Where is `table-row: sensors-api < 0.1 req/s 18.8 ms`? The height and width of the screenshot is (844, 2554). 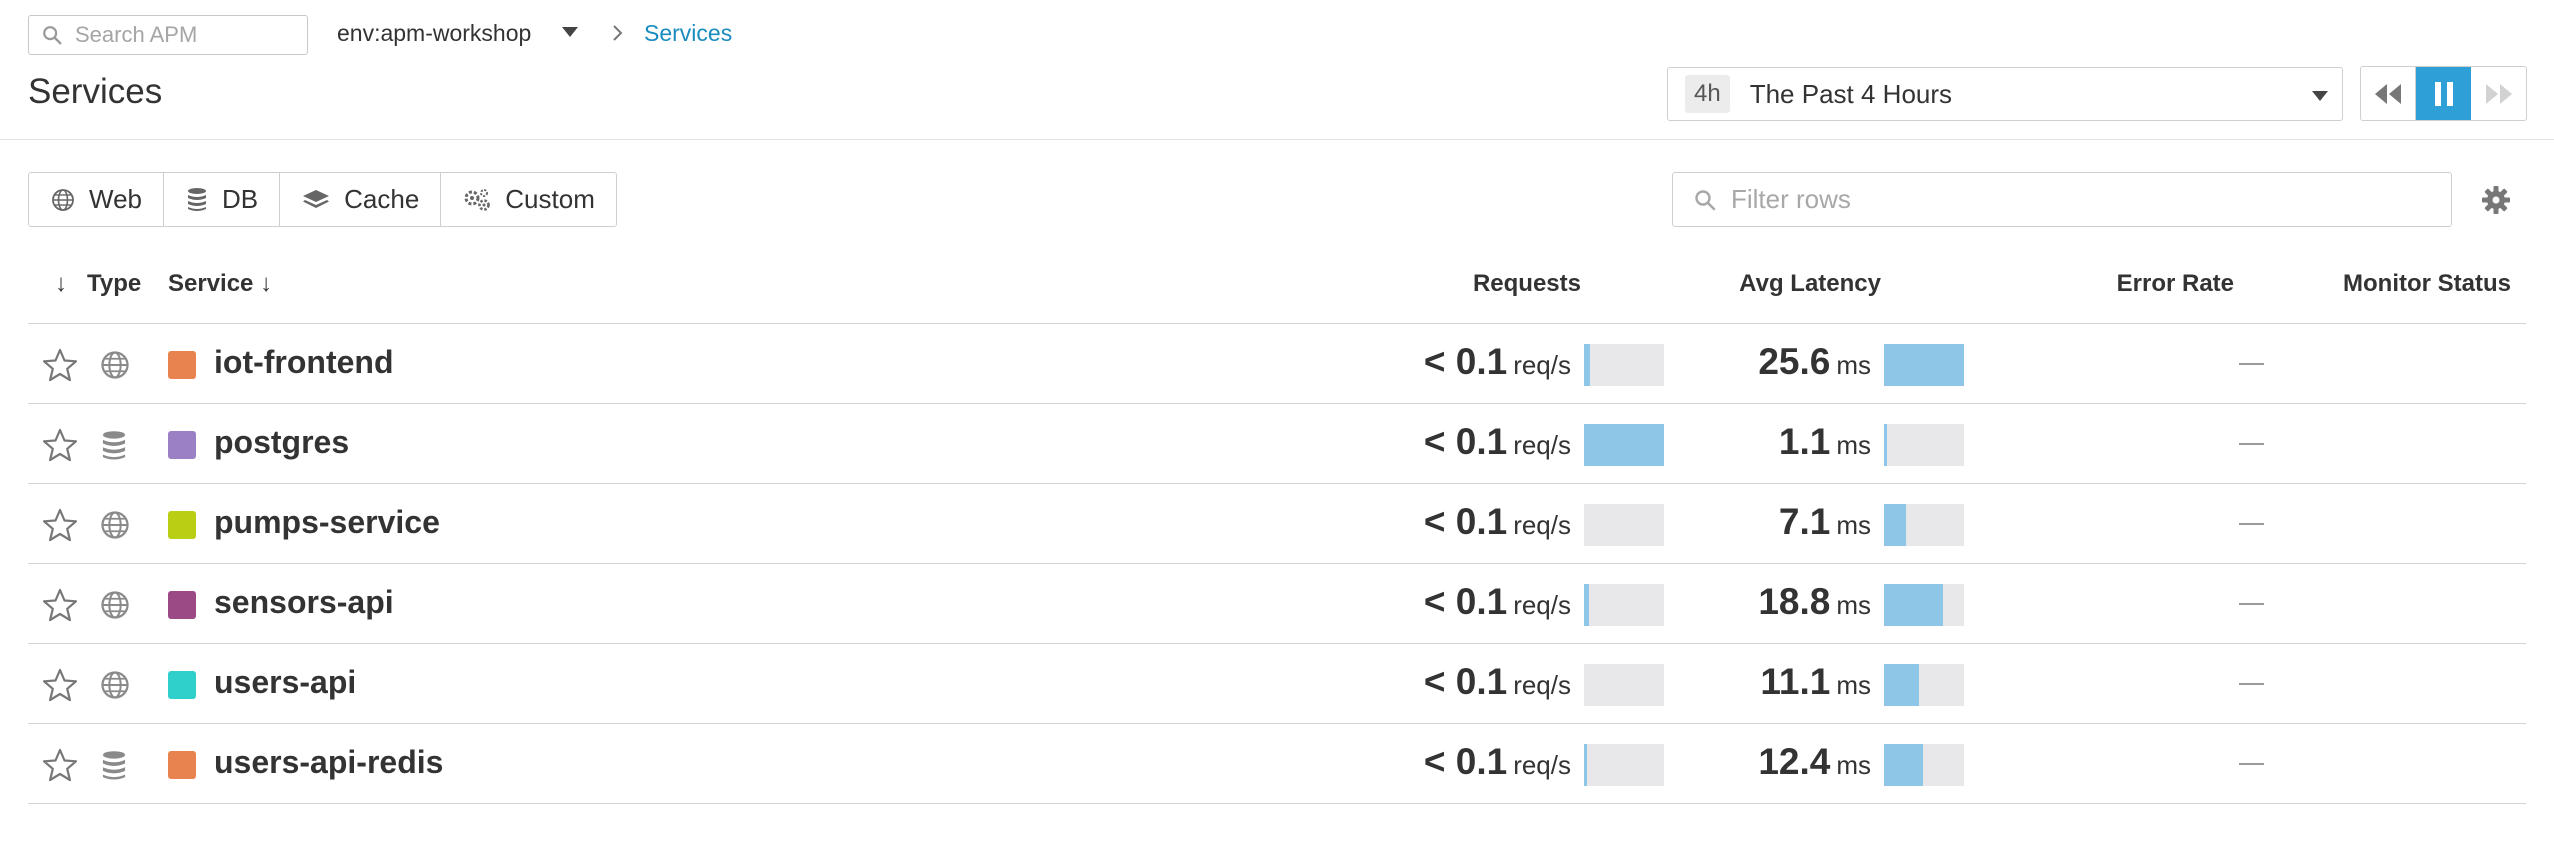 table-row: sensors-api < 0.1 req/s 18.8 ms is located at coordinates (1277, 604).